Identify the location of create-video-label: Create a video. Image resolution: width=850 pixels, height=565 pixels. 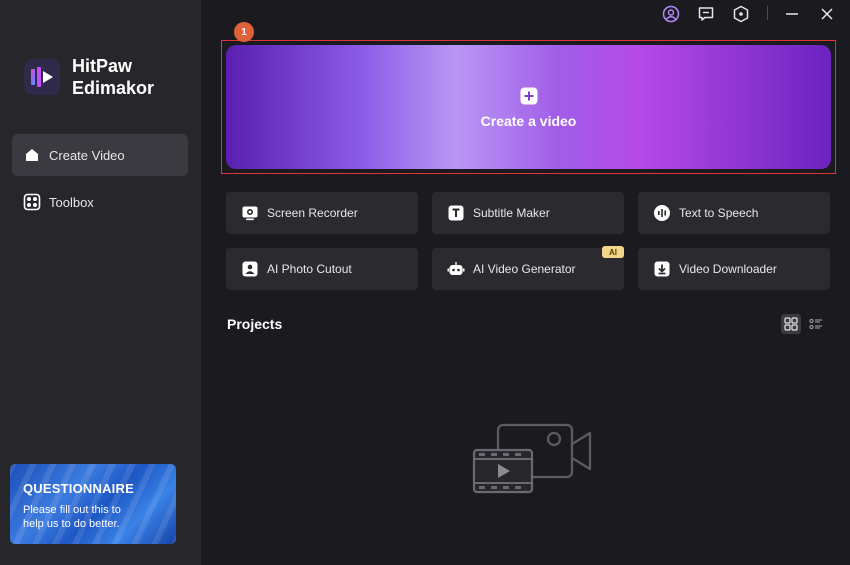
(528, 121).